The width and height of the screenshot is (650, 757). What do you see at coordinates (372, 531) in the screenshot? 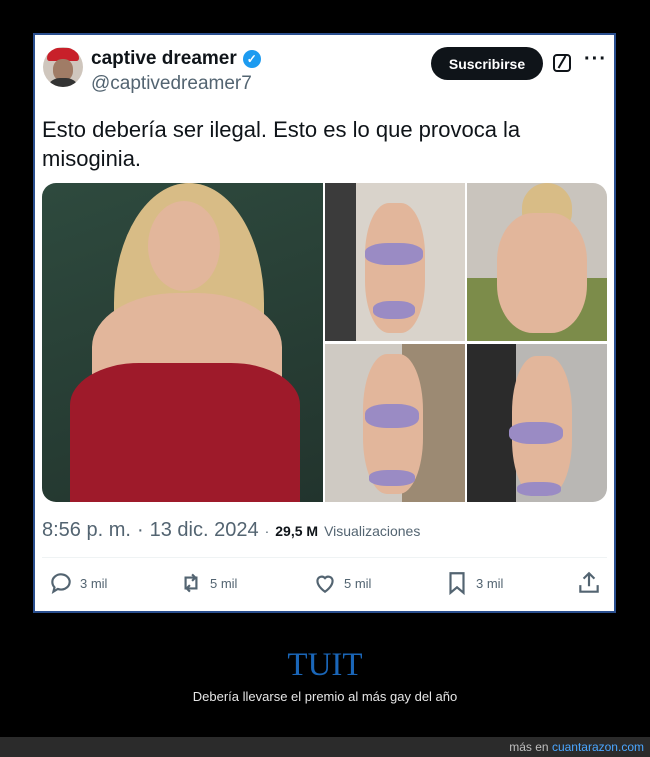
I see `views-label: Visualizaciones` at bounding box center [372, 531].